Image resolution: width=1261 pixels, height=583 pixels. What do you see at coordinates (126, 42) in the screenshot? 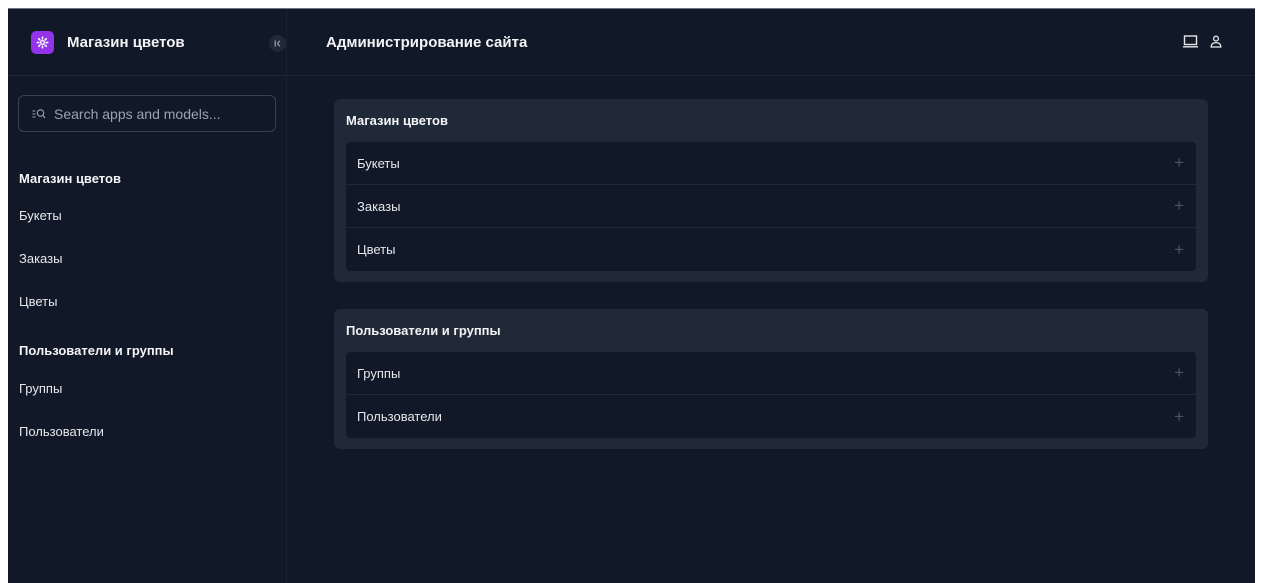
I see `brand-name: Магазин цветов` at bounding box center [126, 42].